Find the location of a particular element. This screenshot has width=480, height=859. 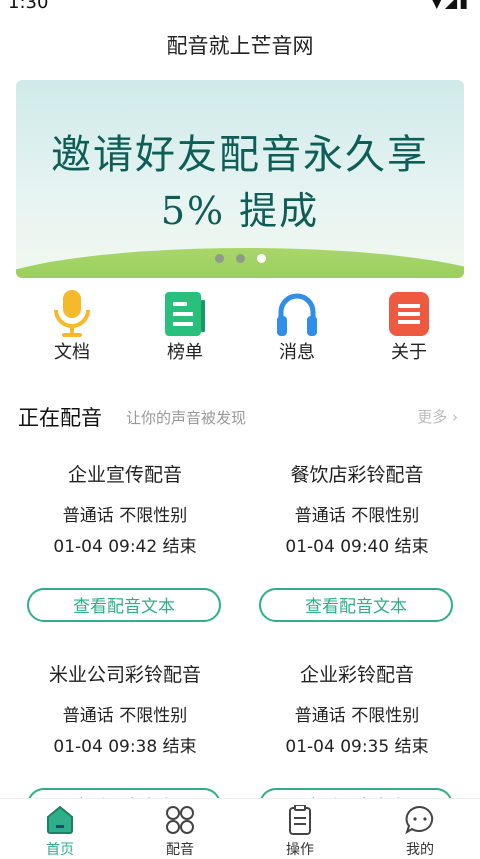

tab-label: 配音 is located at coordinates (180, 850).